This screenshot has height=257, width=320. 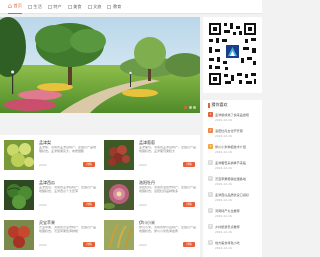 I want to click on rank-badge: 3, so click(x=210, y=146).